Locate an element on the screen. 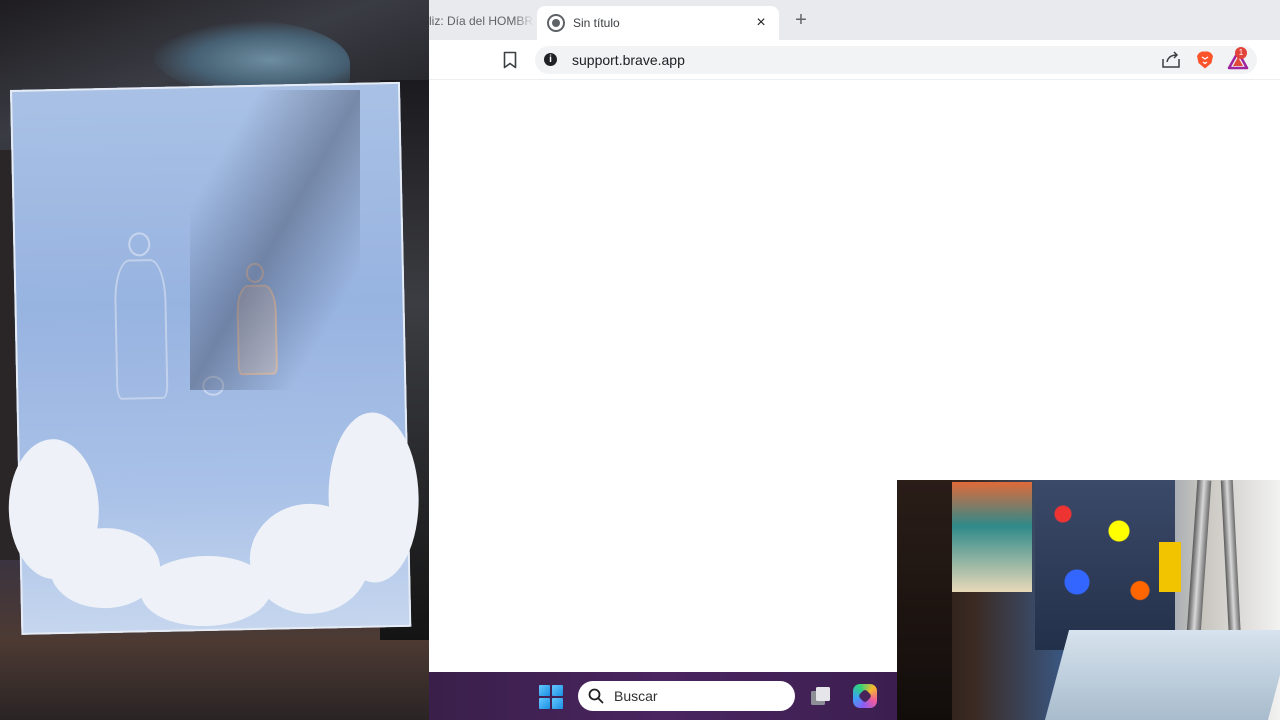  bookmark-icon is located at coordinates (510, 60).